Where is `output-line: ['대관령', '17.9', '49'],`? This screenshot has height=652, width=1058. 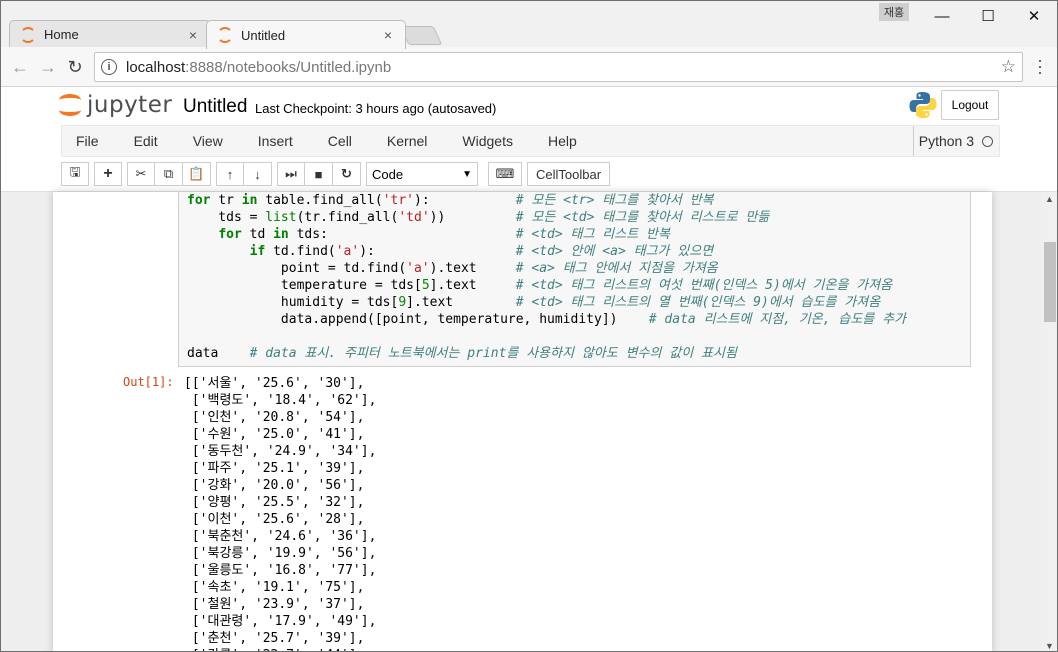 output-line: ['대관령', '17.9', '49'], is located at coordinates (280, 621).